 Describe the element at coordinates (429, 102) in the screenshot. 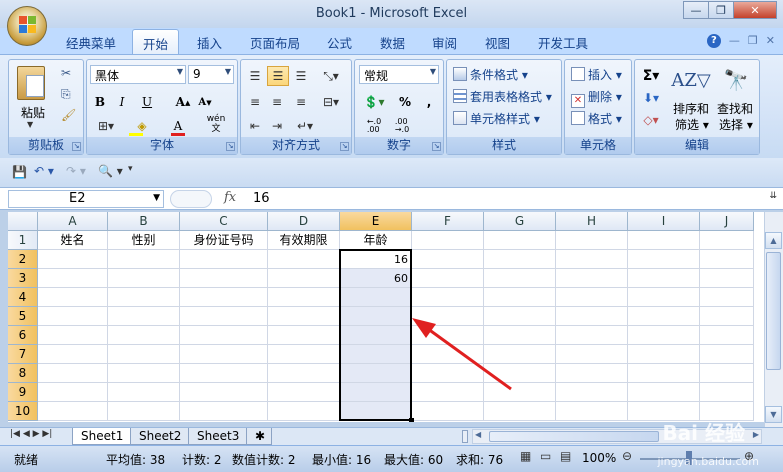

I see `comma-button: ,` at that location.